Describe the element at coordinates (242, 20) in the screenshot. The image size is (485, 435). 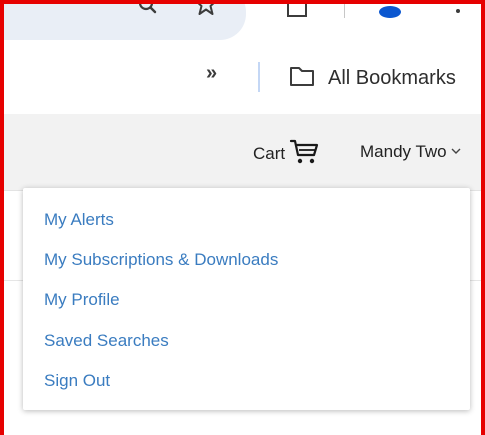
I see `browser-toolbar` at that location.